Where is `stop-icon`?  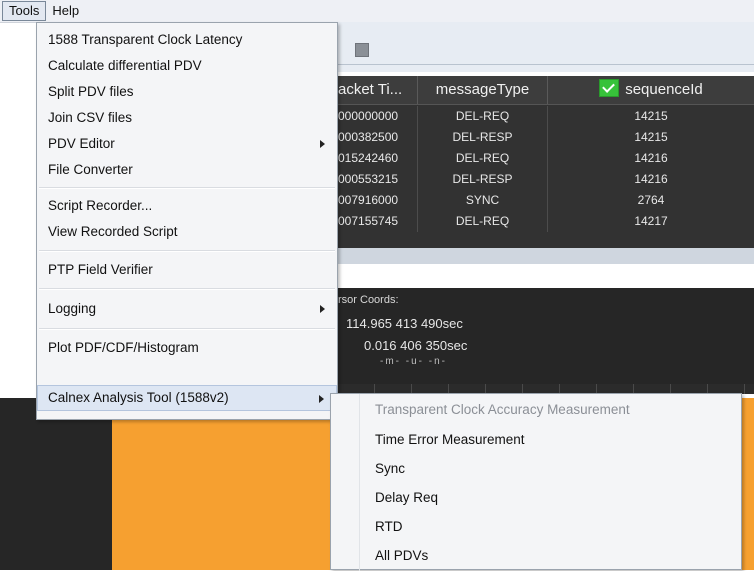 stop-icon is located at coordinates (362, 50).